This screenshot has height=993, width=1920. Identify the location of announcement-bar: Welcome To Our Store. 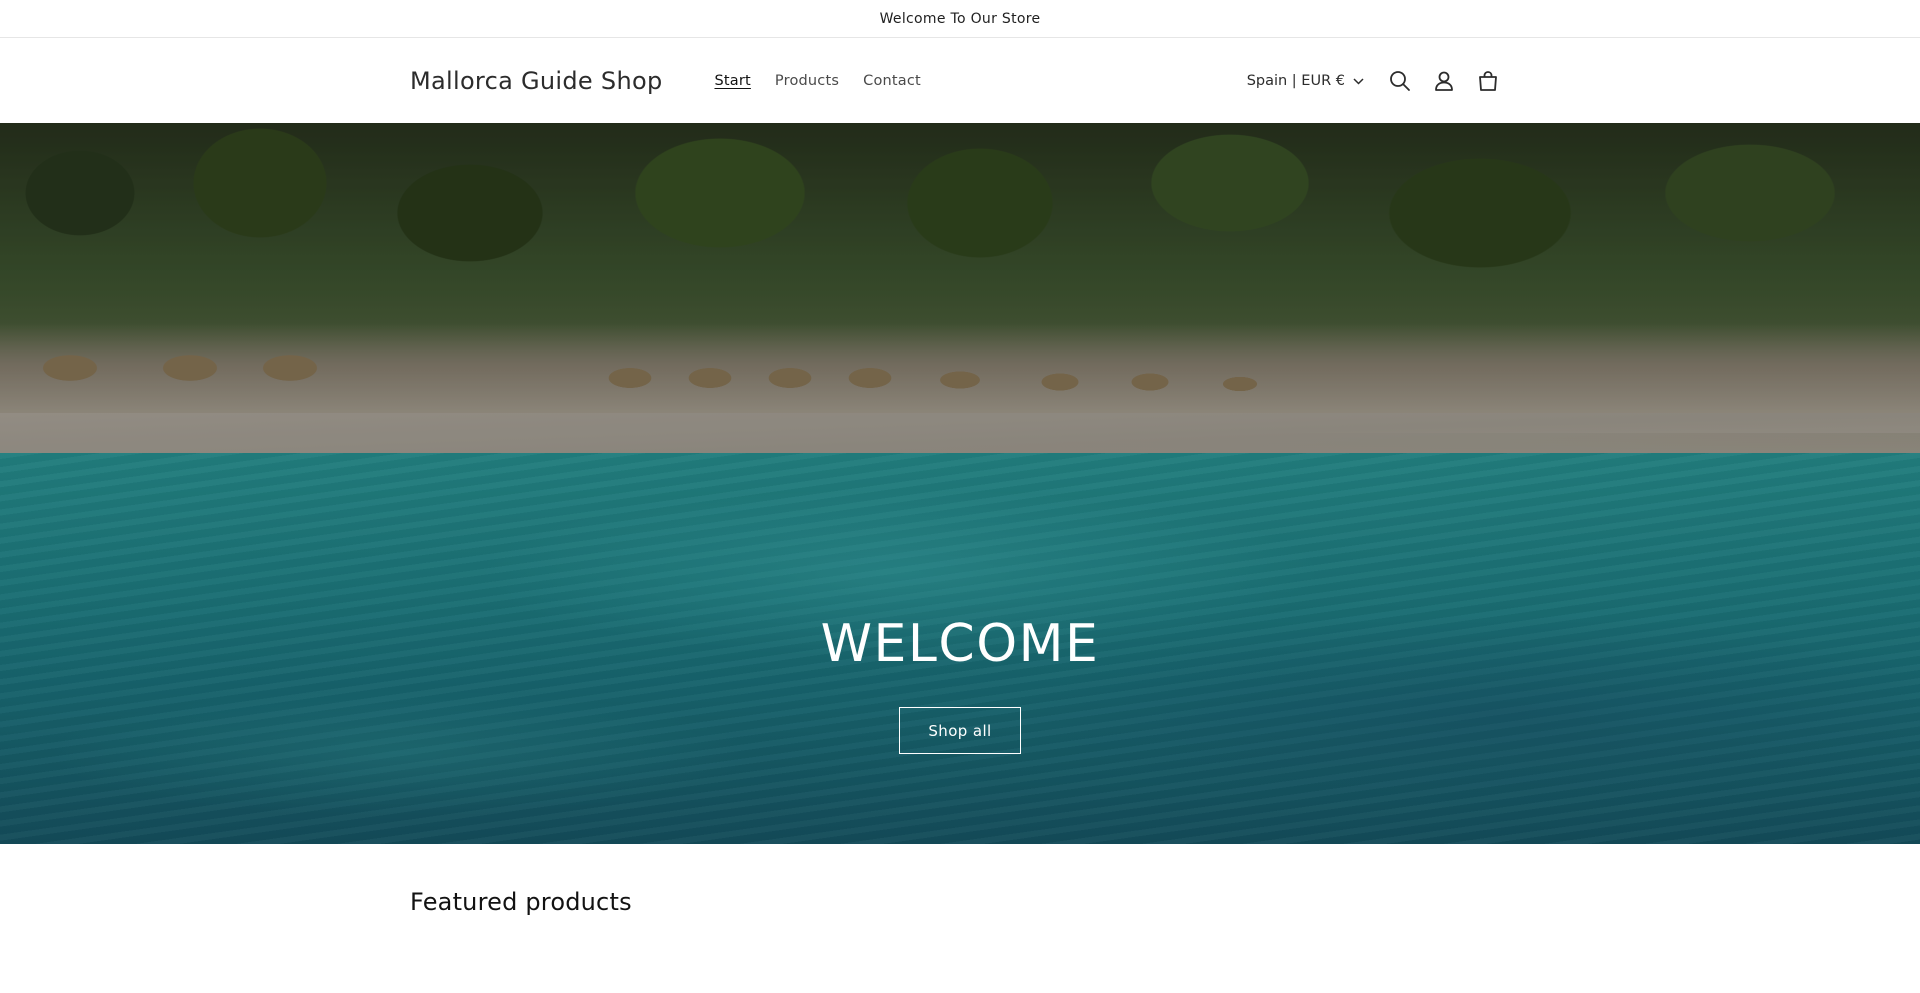
(960, 19).